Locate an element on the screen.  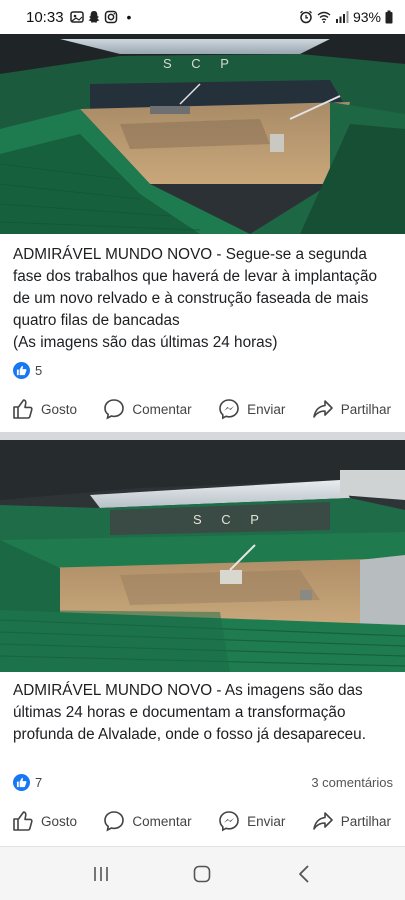
post-1-share-button: Partilhar is located at coordinates (351, 409).